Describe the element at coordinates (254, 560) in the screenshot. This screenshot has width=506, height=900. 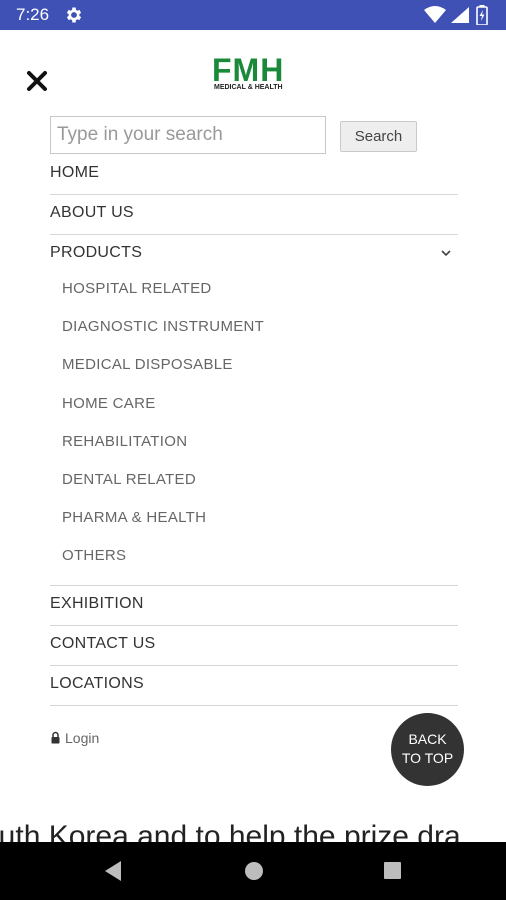
I see `submenu-item-others: OTHERS` at that location.